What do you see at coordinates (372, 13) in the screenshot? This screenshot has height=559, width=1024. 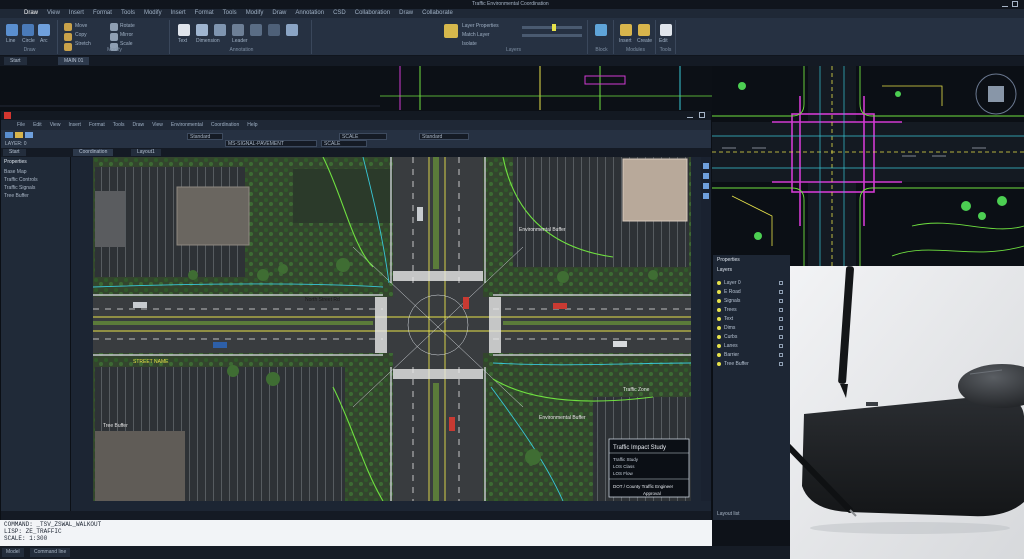 I see `back-menu-item: Collaboration` at bounding box center [372, 13].